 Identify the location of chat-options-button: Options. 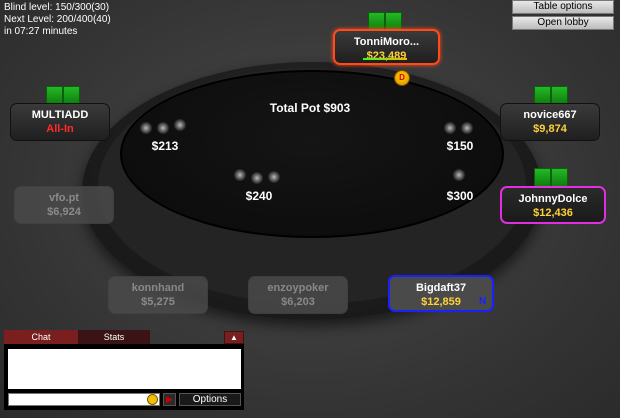
(210, 399).